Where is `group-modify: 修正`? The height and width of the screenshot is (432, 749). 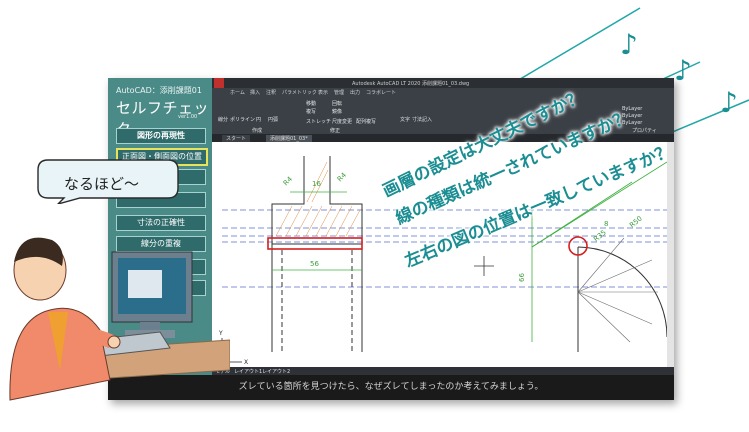 group-modify: 修正 is located at coordinates (335, 131).